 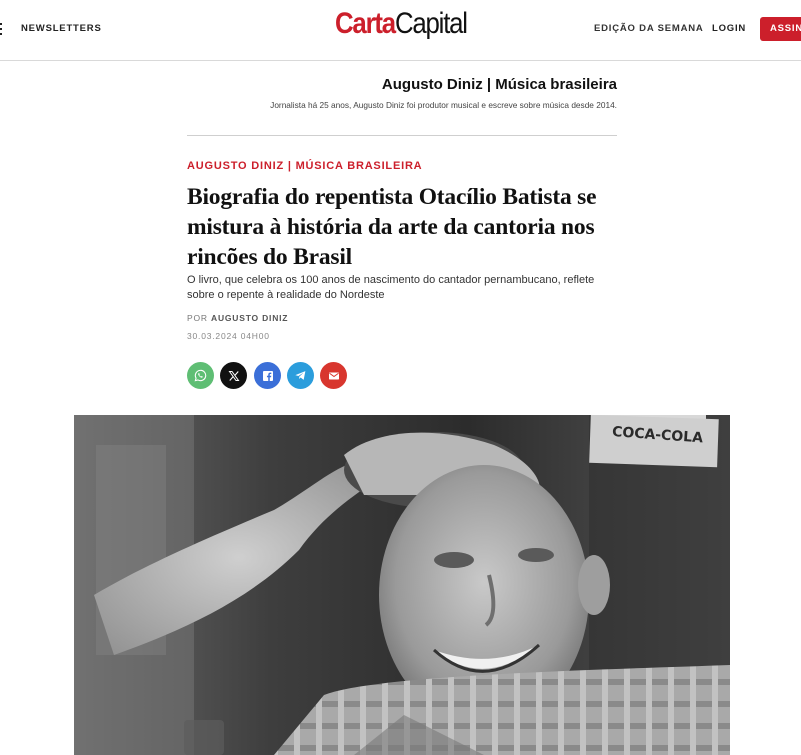 I want to click on share-x-button, so click(x=233, y=375).